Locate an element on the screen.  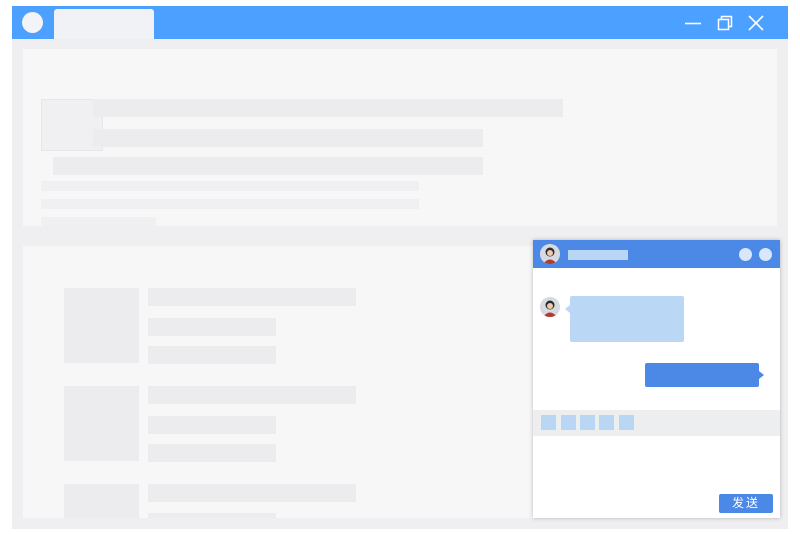
restore-button is located at coordinates (725, 23).